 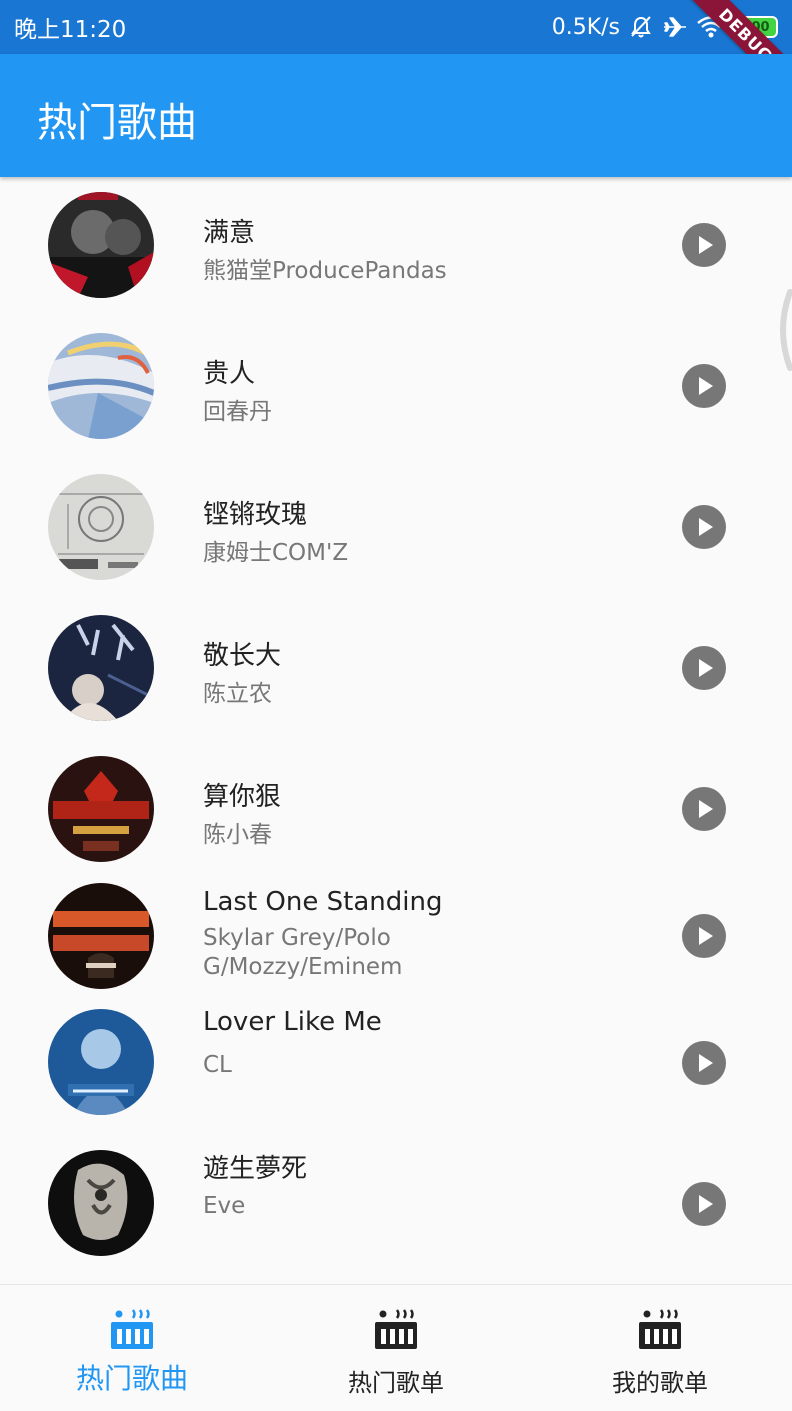 I want to click on app-bar: 热门歌曲, so click(x=396, y=115).